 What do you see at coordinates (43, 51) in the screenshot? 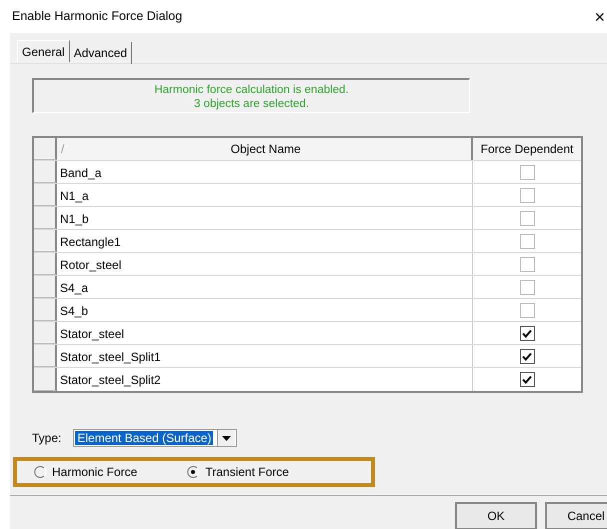
I see `tab: General` at bounding box center [43, 51].